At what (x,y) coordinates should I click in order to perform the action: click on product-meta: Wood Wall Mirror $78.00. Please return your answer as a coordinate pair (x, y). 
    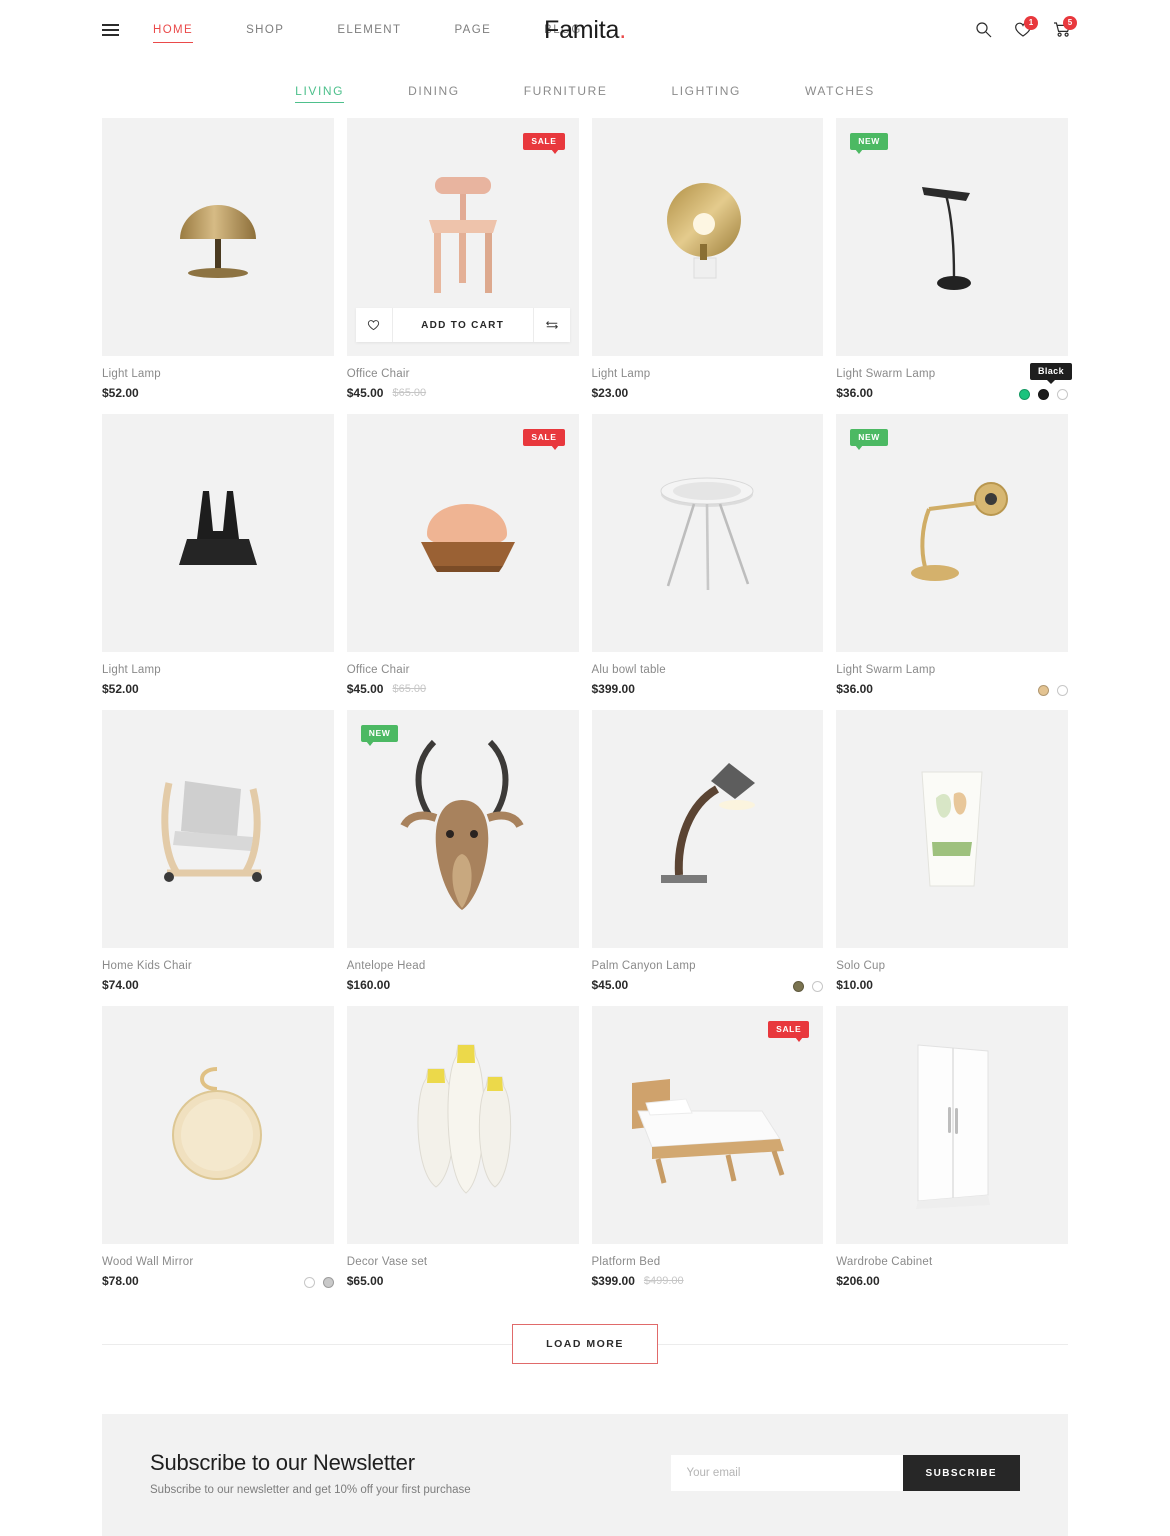
    Looking at the image, I should click on (218, 1266).